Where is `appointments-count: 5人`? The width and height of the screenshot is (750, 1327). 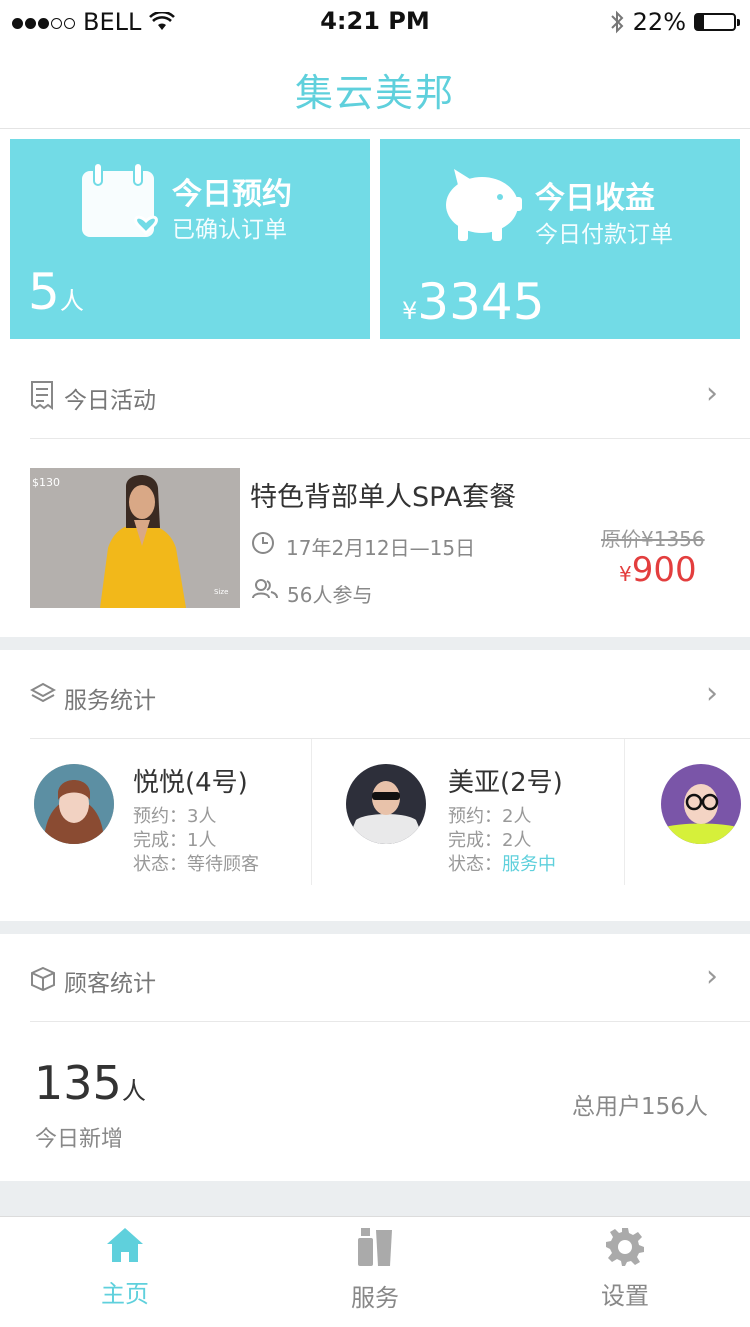 appointments-count: 5人 is located at coordinates (56, 292).